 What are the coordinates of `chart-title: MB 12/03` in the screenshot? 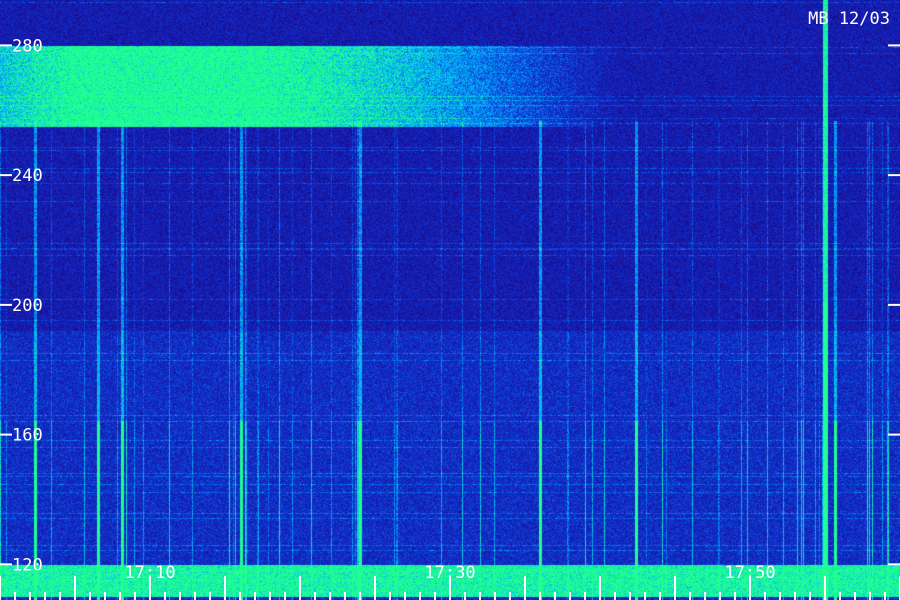 It's located at (849, 19).